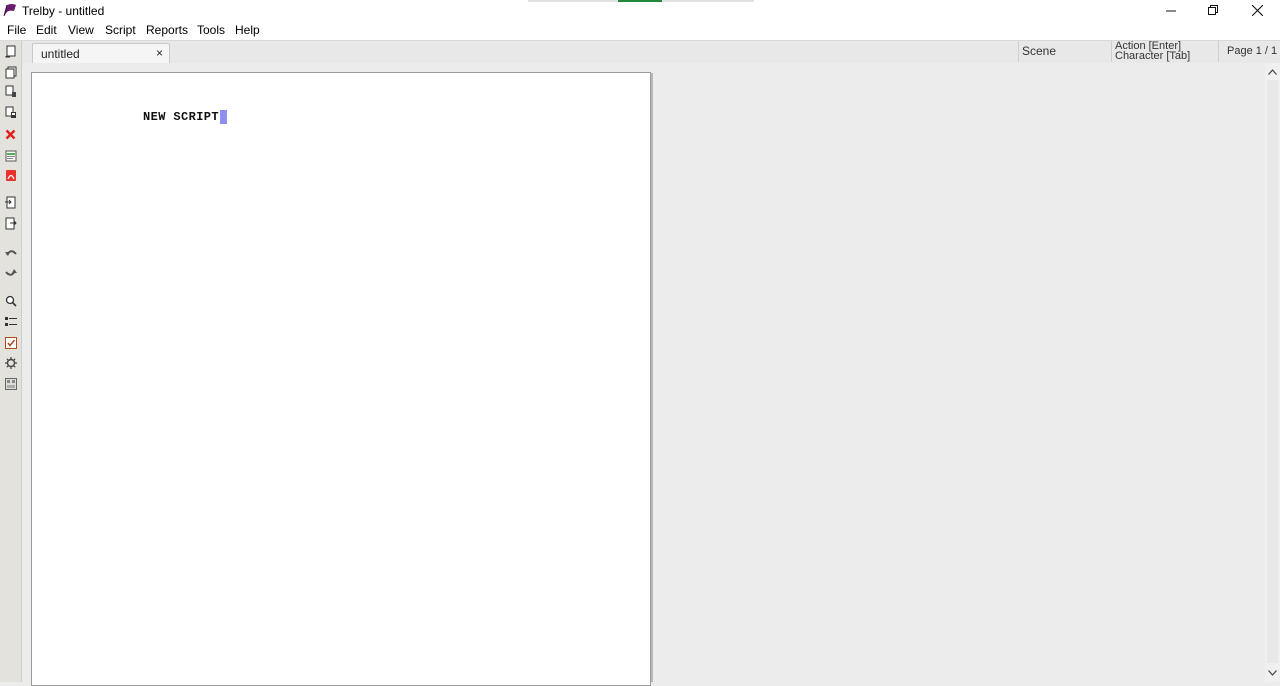 The image size is (1280, 686). Describe the element at coordinates (10, 112) in the screenshot. I see `save-as-icon` at that location.